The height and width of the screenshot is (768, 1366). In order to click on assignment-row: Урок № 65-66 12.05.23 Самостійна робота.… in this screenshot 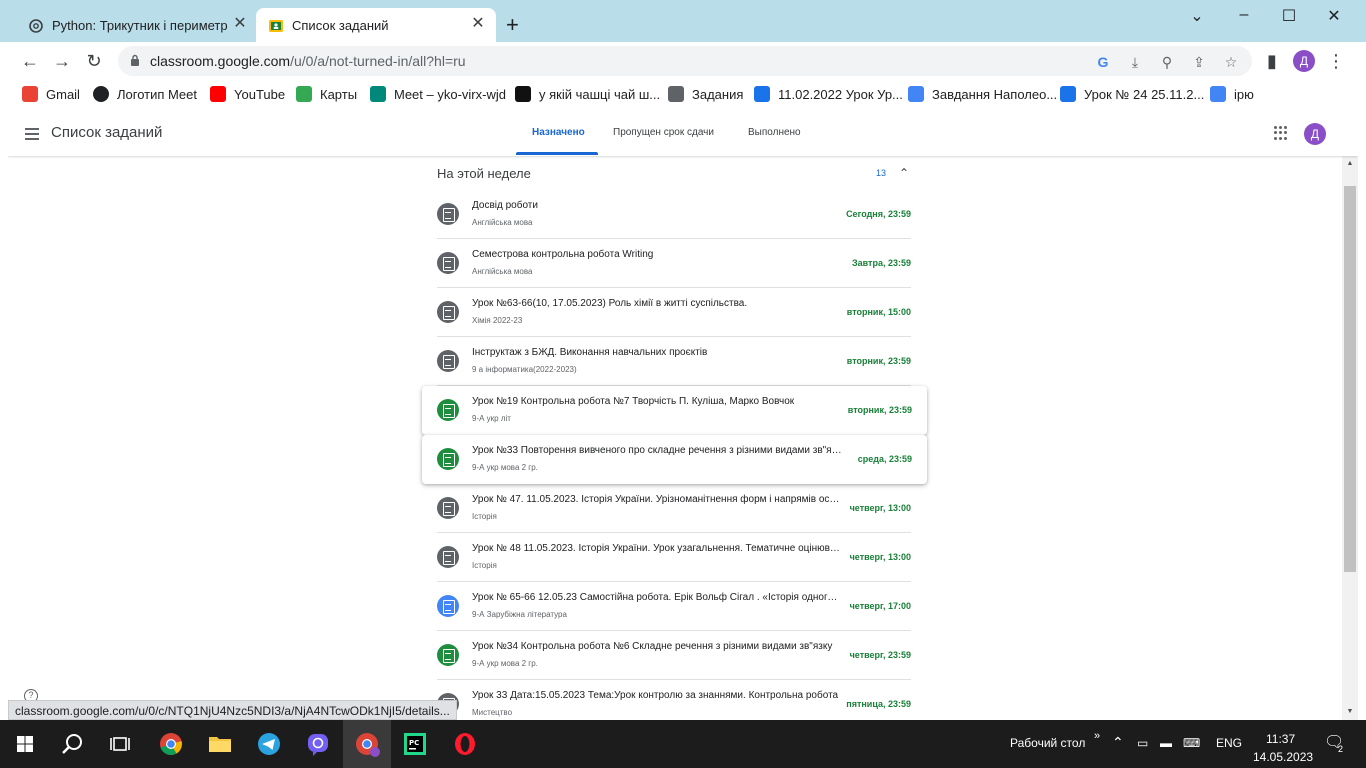, I will do `click(674, 606)`.